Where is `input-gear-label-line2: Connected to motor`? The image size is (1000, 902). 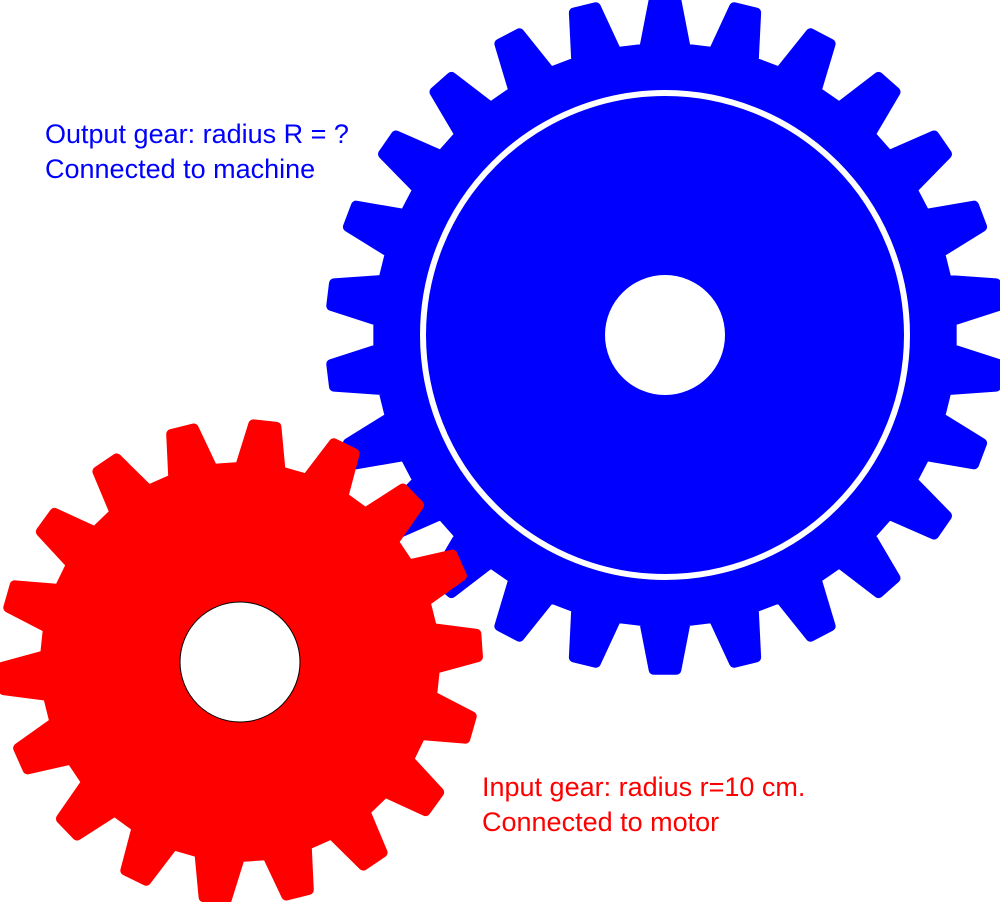
input-gear-label-line2: Connected to motor is located at coordinates (600, 822).